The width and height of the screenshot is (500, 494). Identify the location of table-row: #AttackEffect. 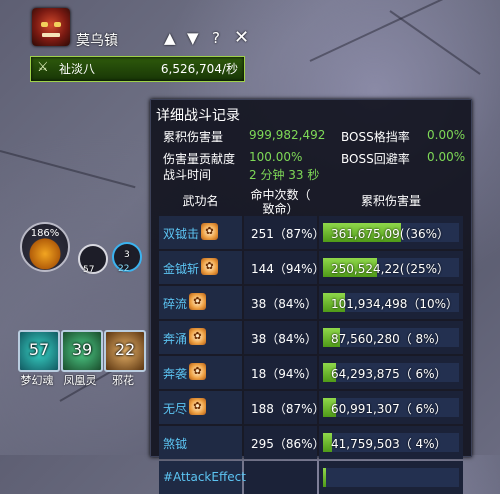
(311, 477).